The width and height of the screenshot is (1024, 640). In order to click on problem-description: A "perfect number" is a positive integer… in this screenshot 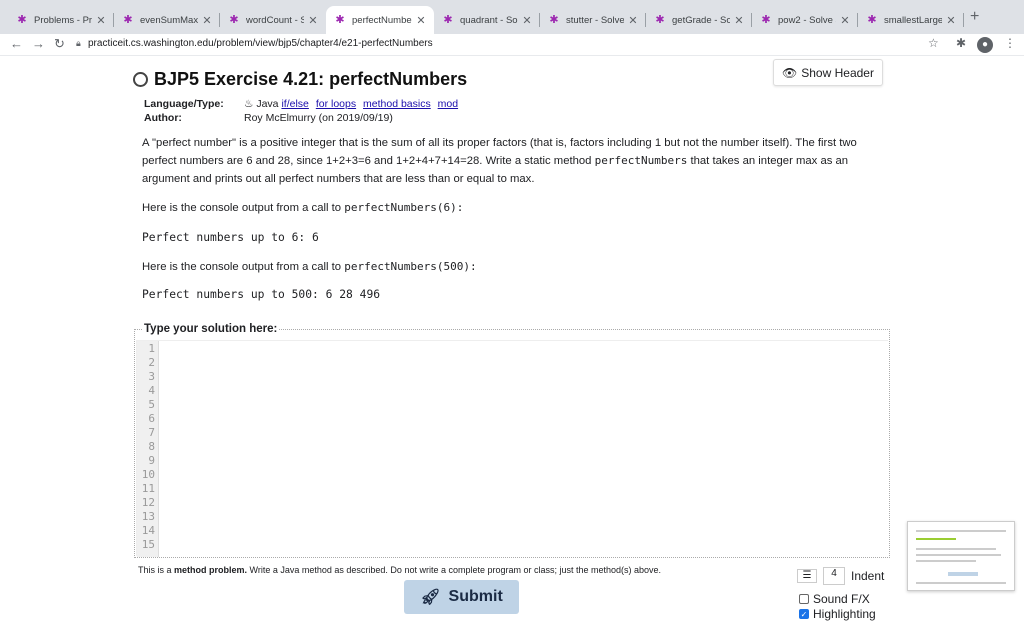, I will do `click(512, 161)`.